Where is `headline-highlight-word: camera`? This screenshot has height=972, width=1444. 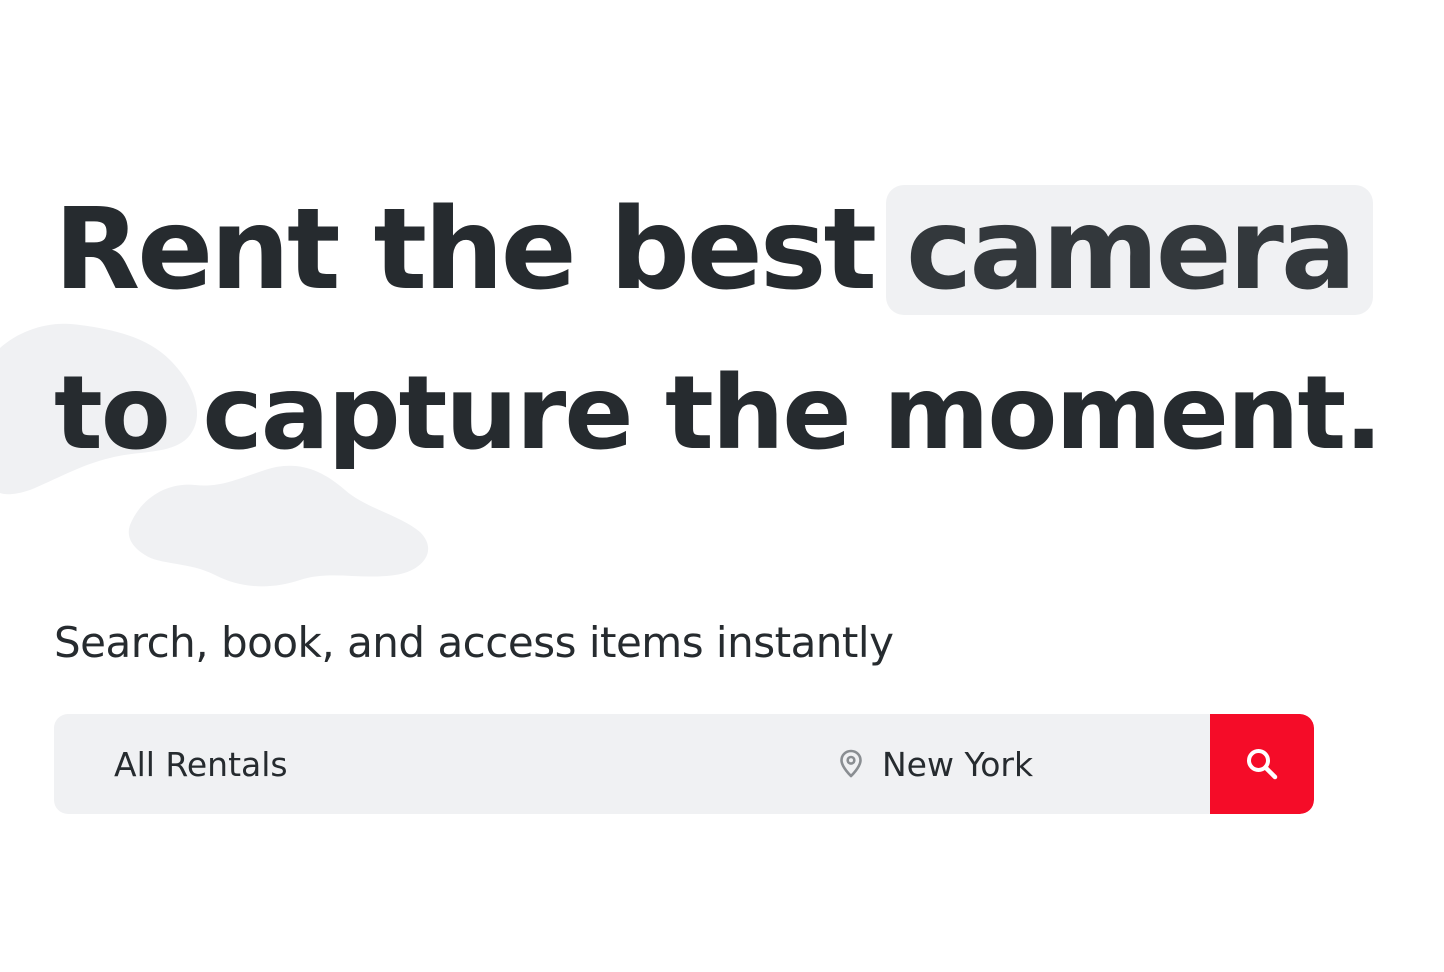
headline-highlight-word: camera is located at coordinates (1130, 250).